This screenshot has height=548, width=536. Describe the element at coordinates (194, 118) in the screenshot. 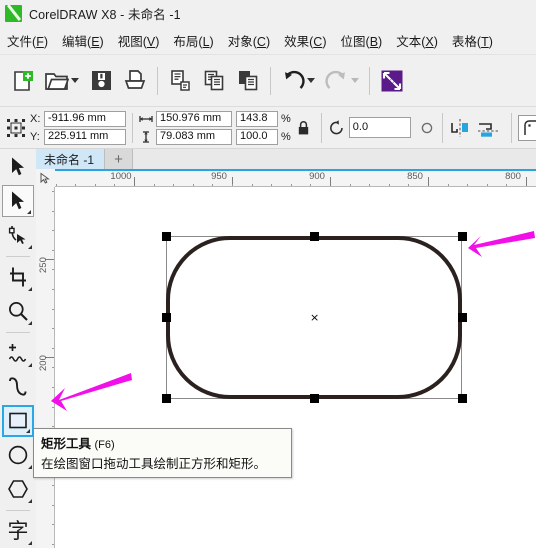

I see `object-width-input: 150.976 mm` at that location.